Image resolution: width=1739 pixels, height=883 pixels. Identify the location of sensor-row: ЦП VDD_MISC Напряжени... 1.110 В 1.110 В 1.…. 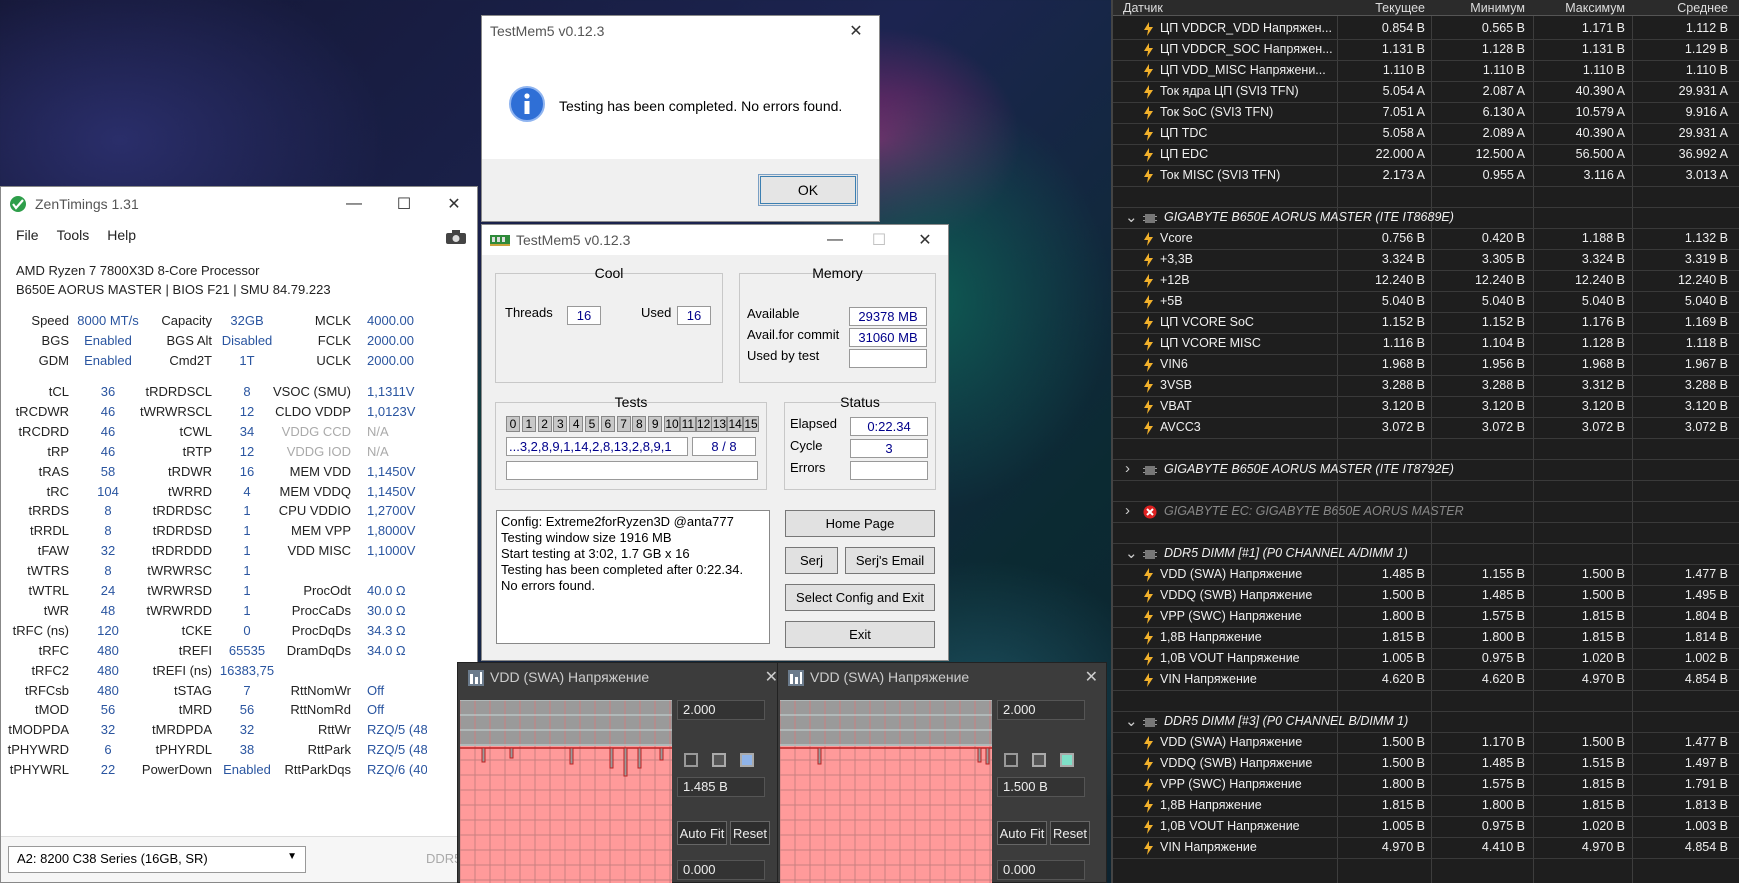
(1426, 71).